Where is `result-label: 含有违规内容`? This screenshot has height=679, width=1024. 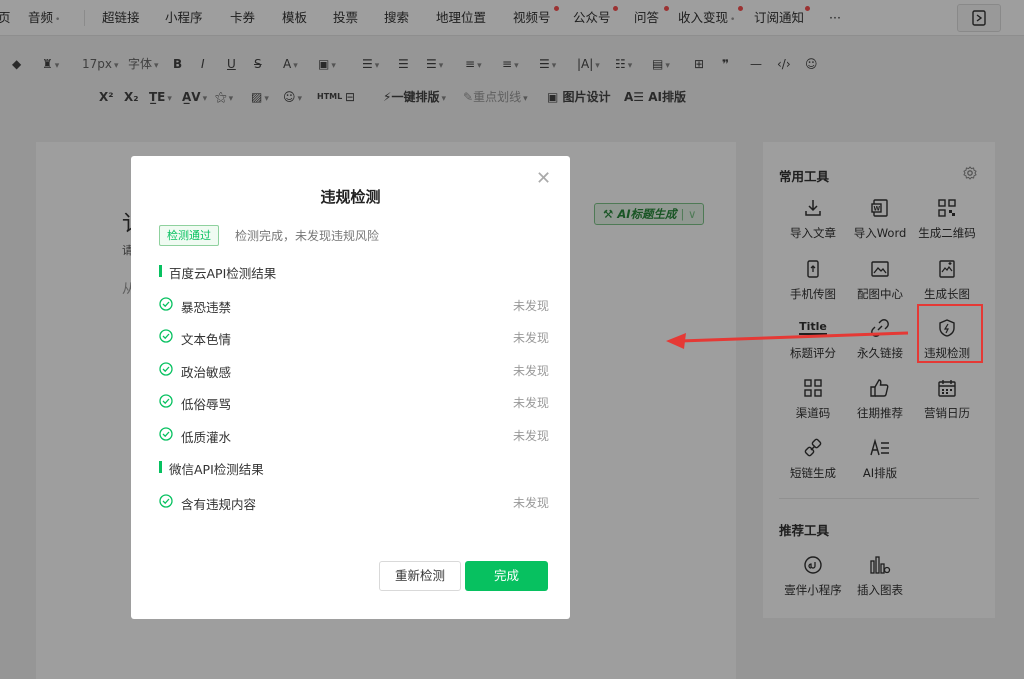
result-label: 含有违规内容 is located at coordinates (219, 504).